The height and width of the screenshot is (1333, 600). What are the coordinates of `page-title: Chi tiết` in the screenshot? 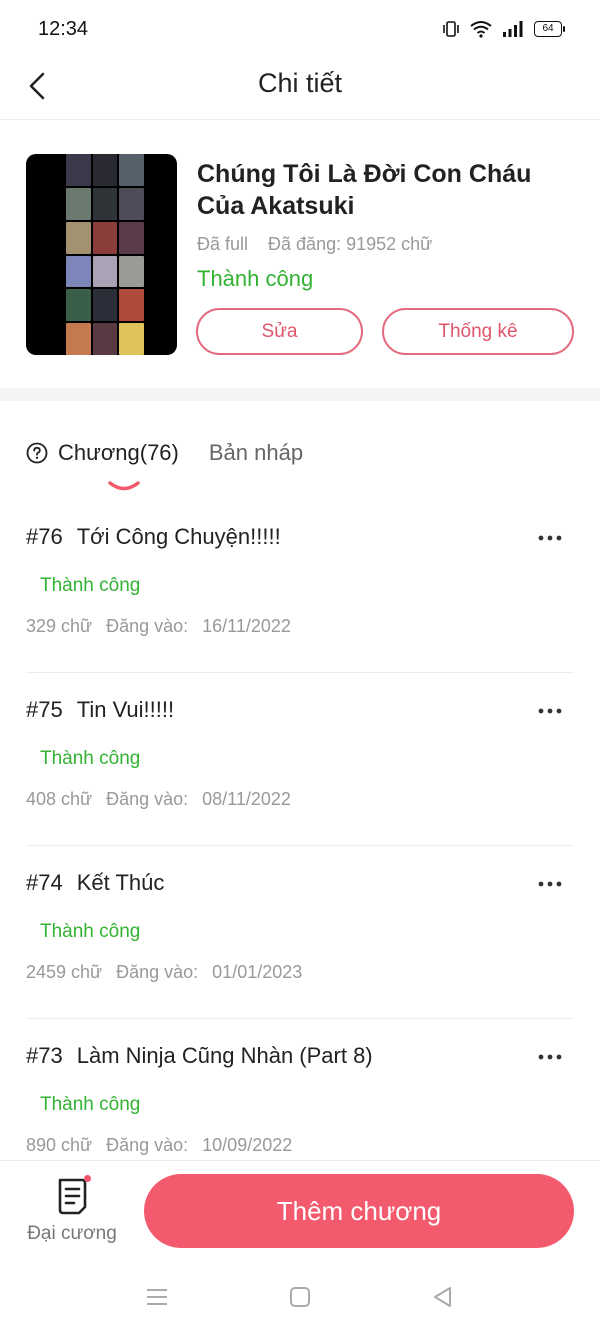 It's located at (300, 83).